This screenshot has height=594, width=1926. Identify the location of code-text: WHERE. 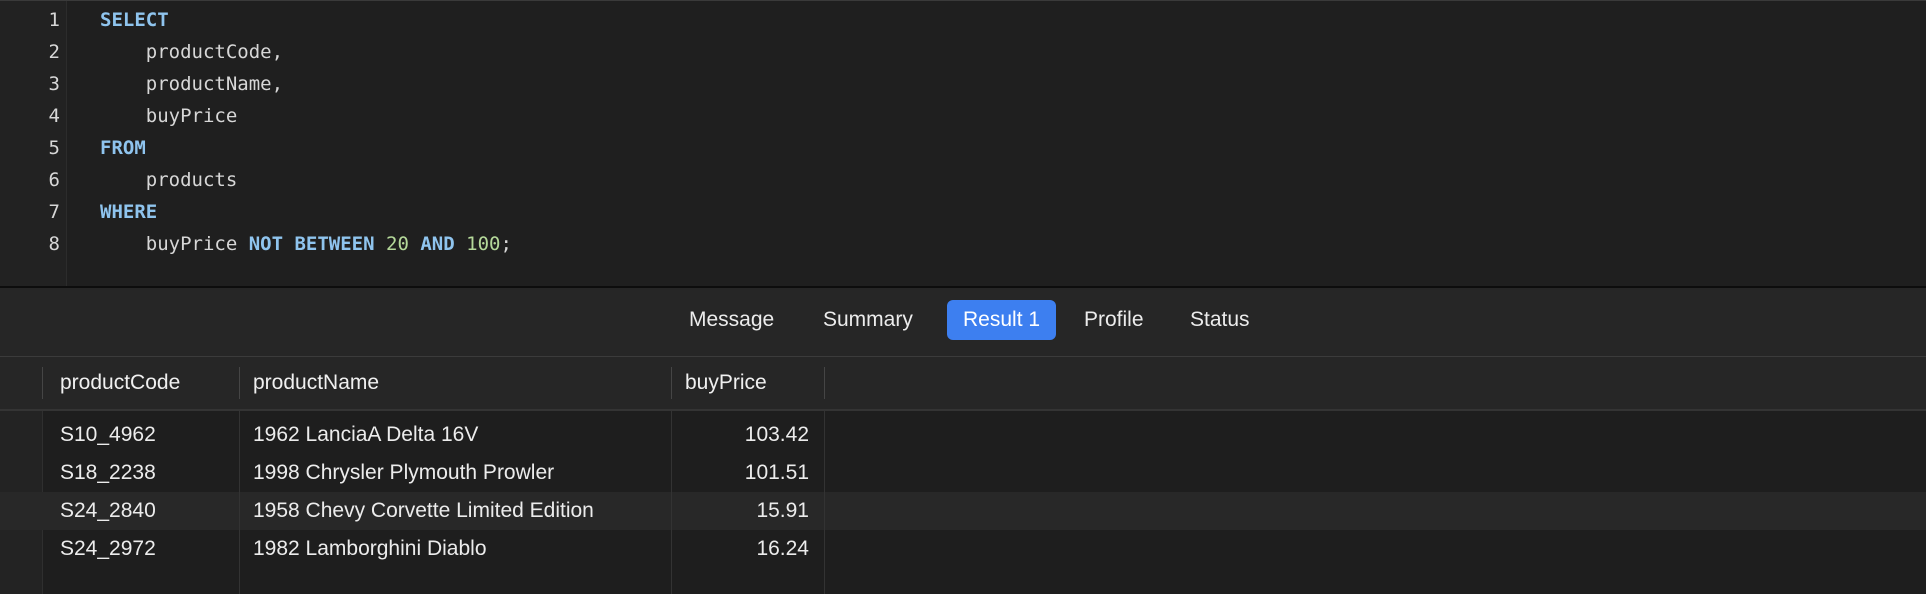
(128, 212).